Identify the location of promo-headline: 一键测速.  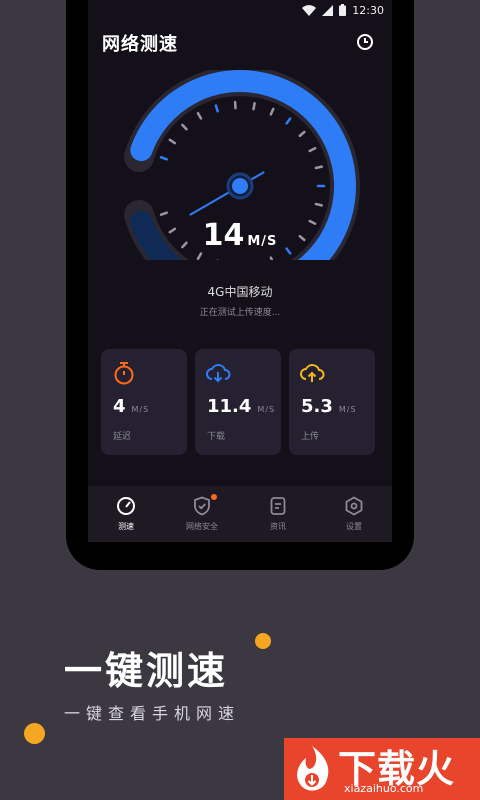
(146, 671).